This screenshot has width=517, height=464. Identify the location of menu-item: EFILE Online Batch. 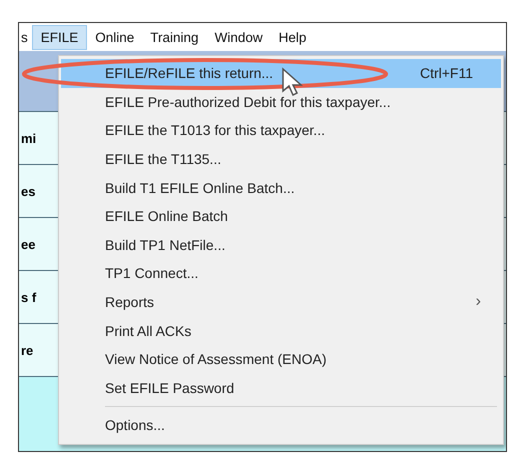
(281, 216).